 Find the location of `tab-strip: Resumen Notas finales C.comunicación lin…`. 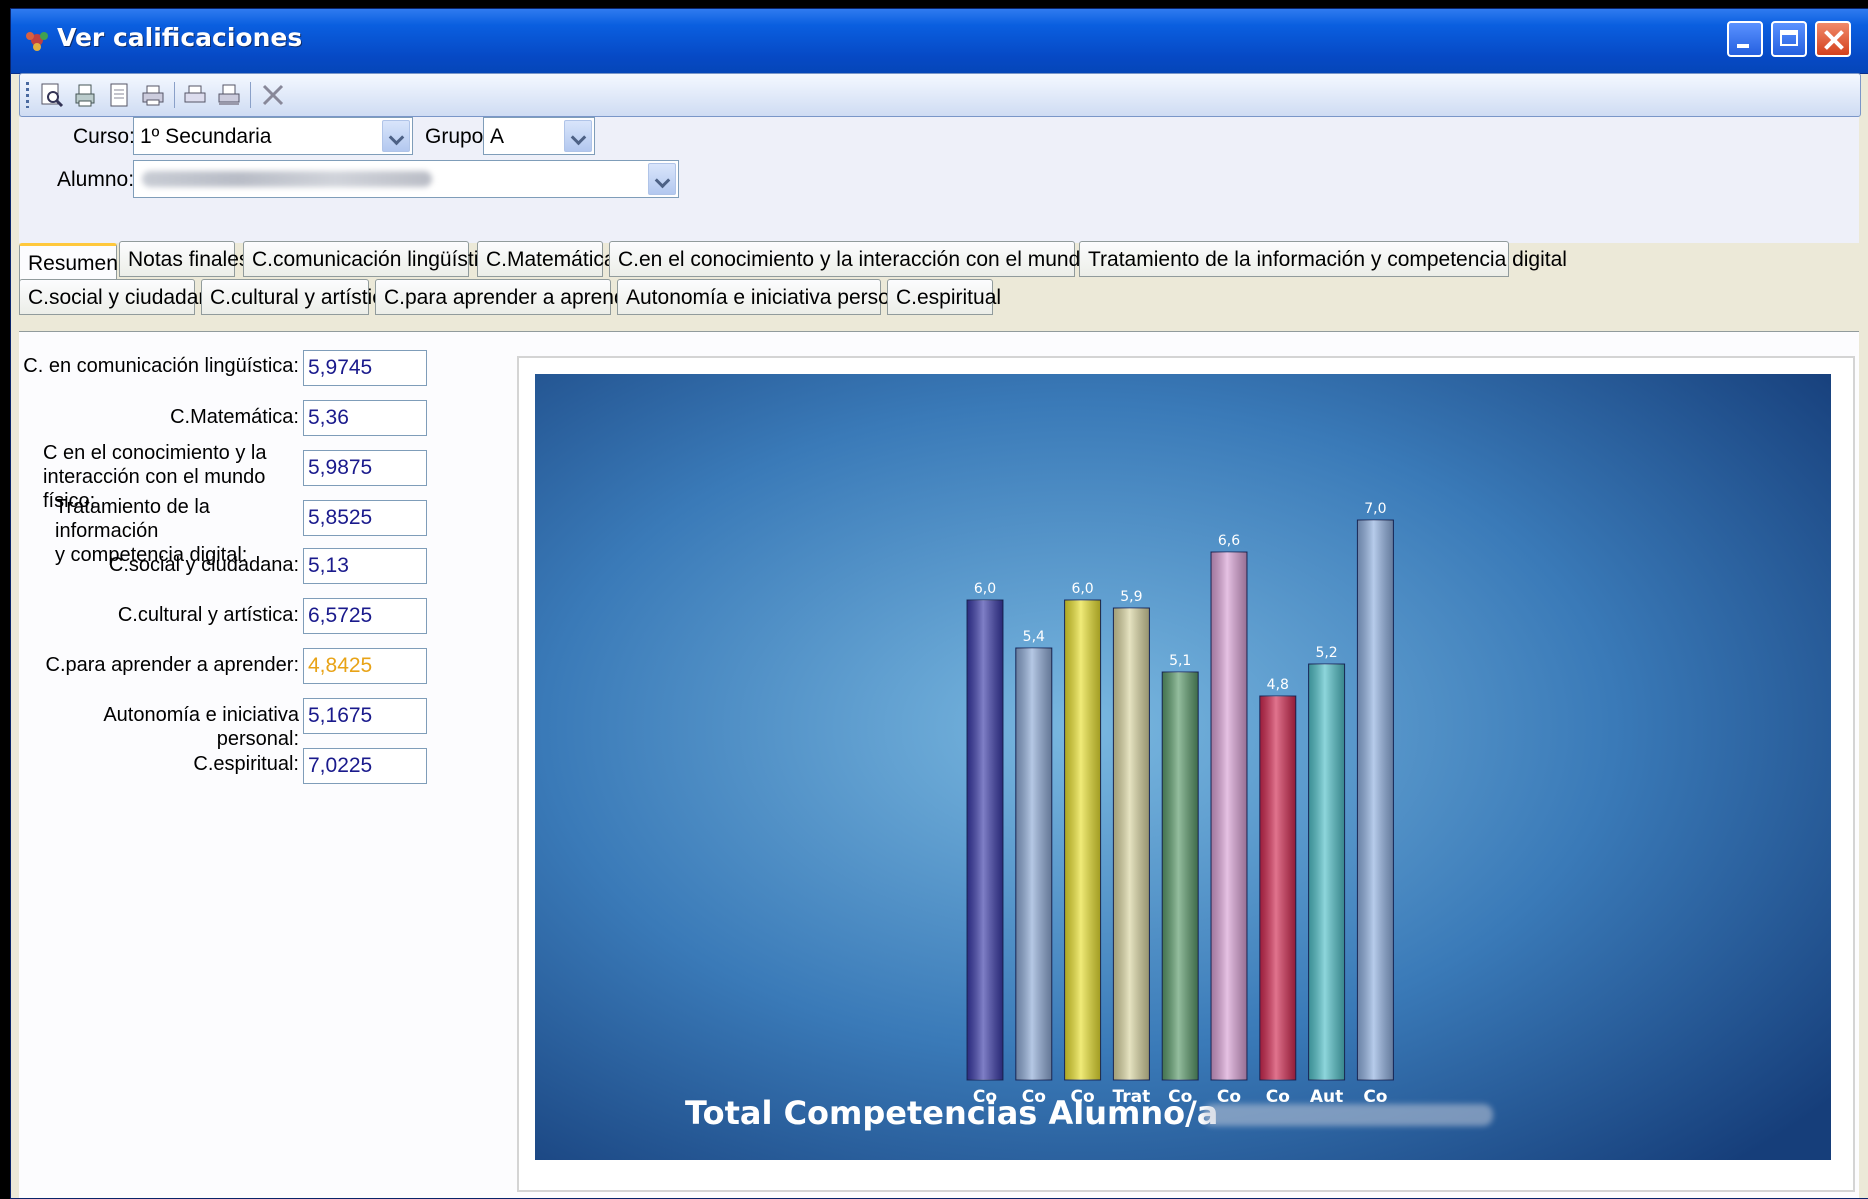

tab-strip: Resumen Notas finales C.comunicación lin… is located at coordinates (939, 286).